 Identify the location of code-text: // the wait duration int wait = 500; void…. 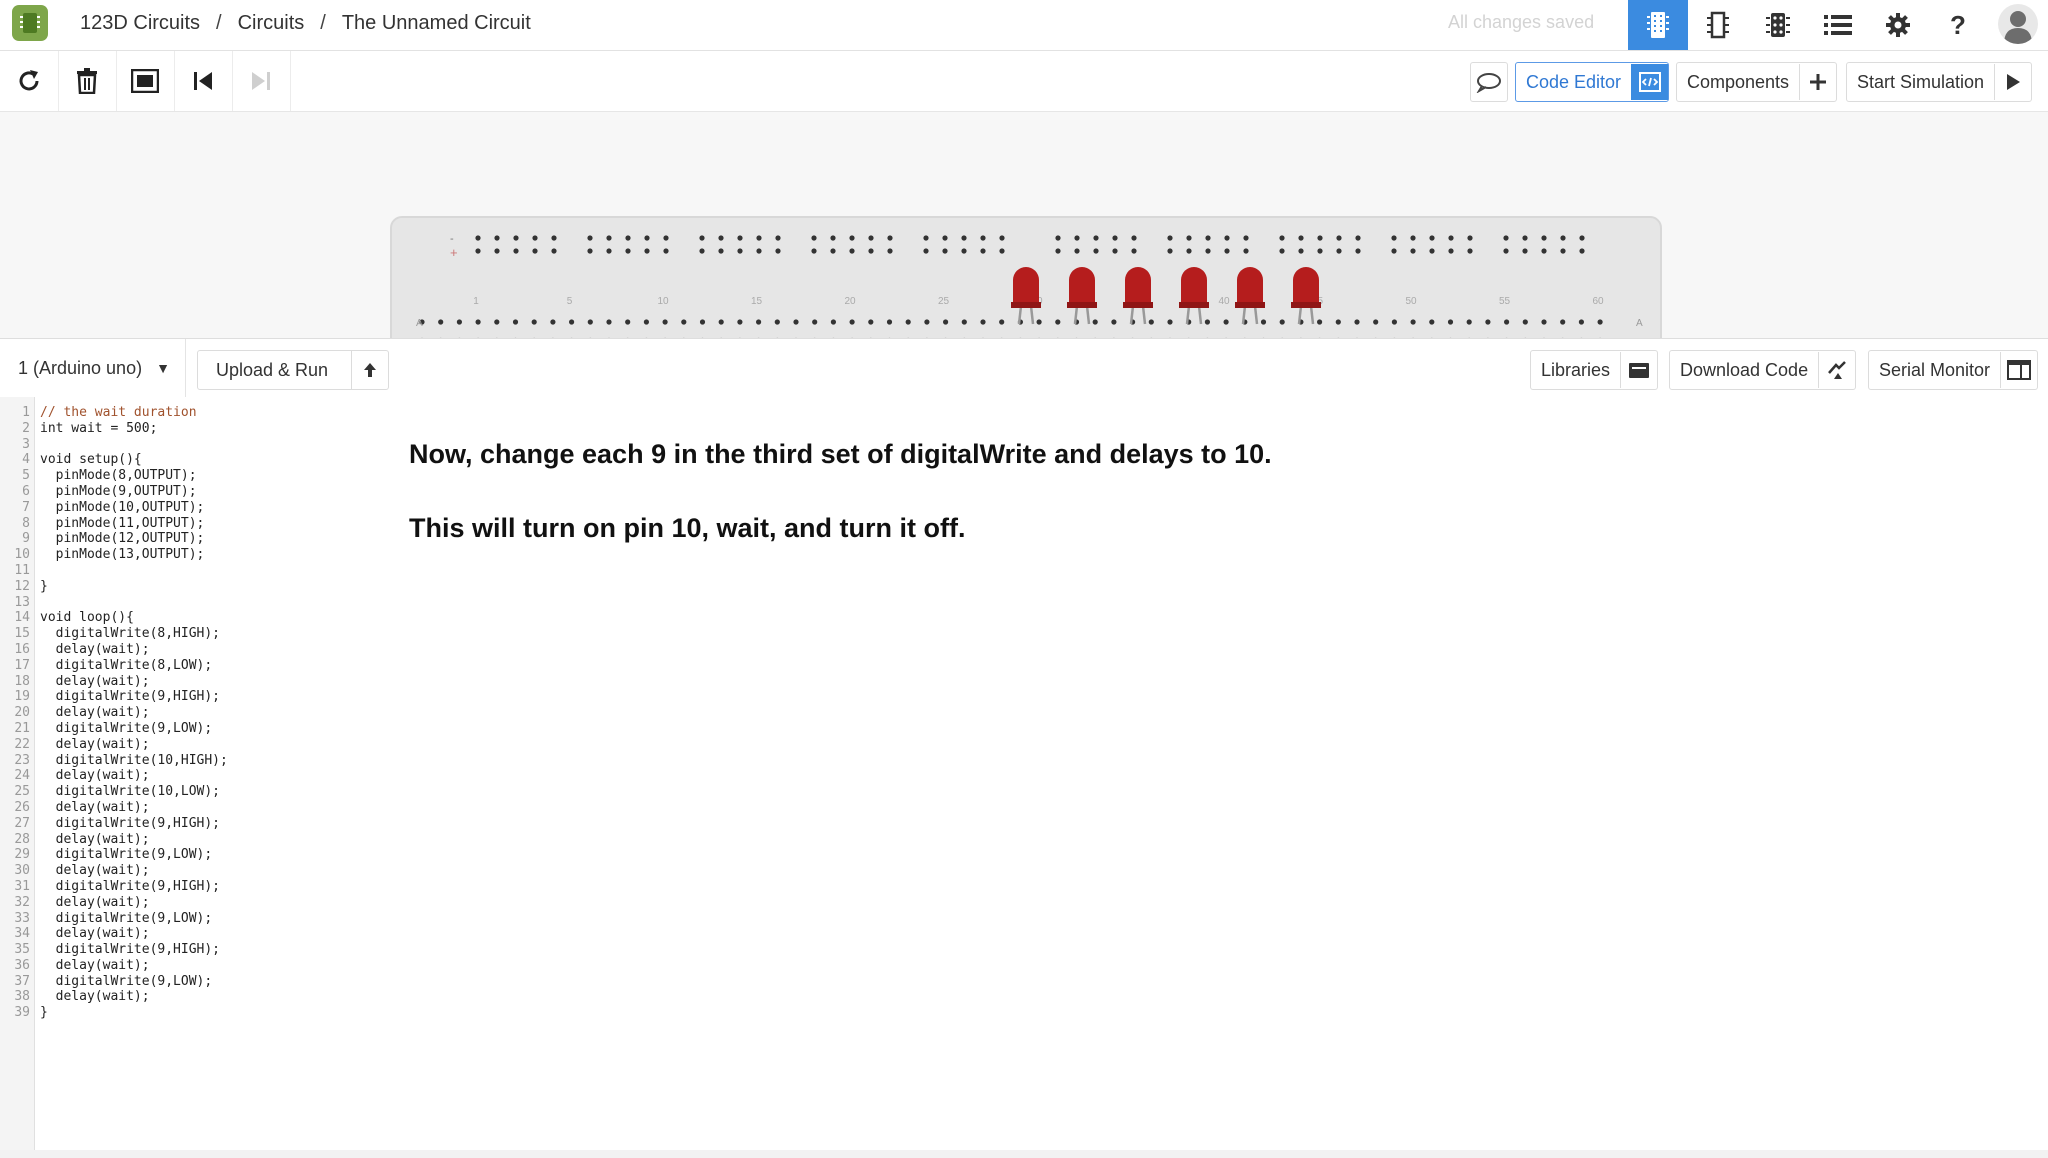
(134, 713).